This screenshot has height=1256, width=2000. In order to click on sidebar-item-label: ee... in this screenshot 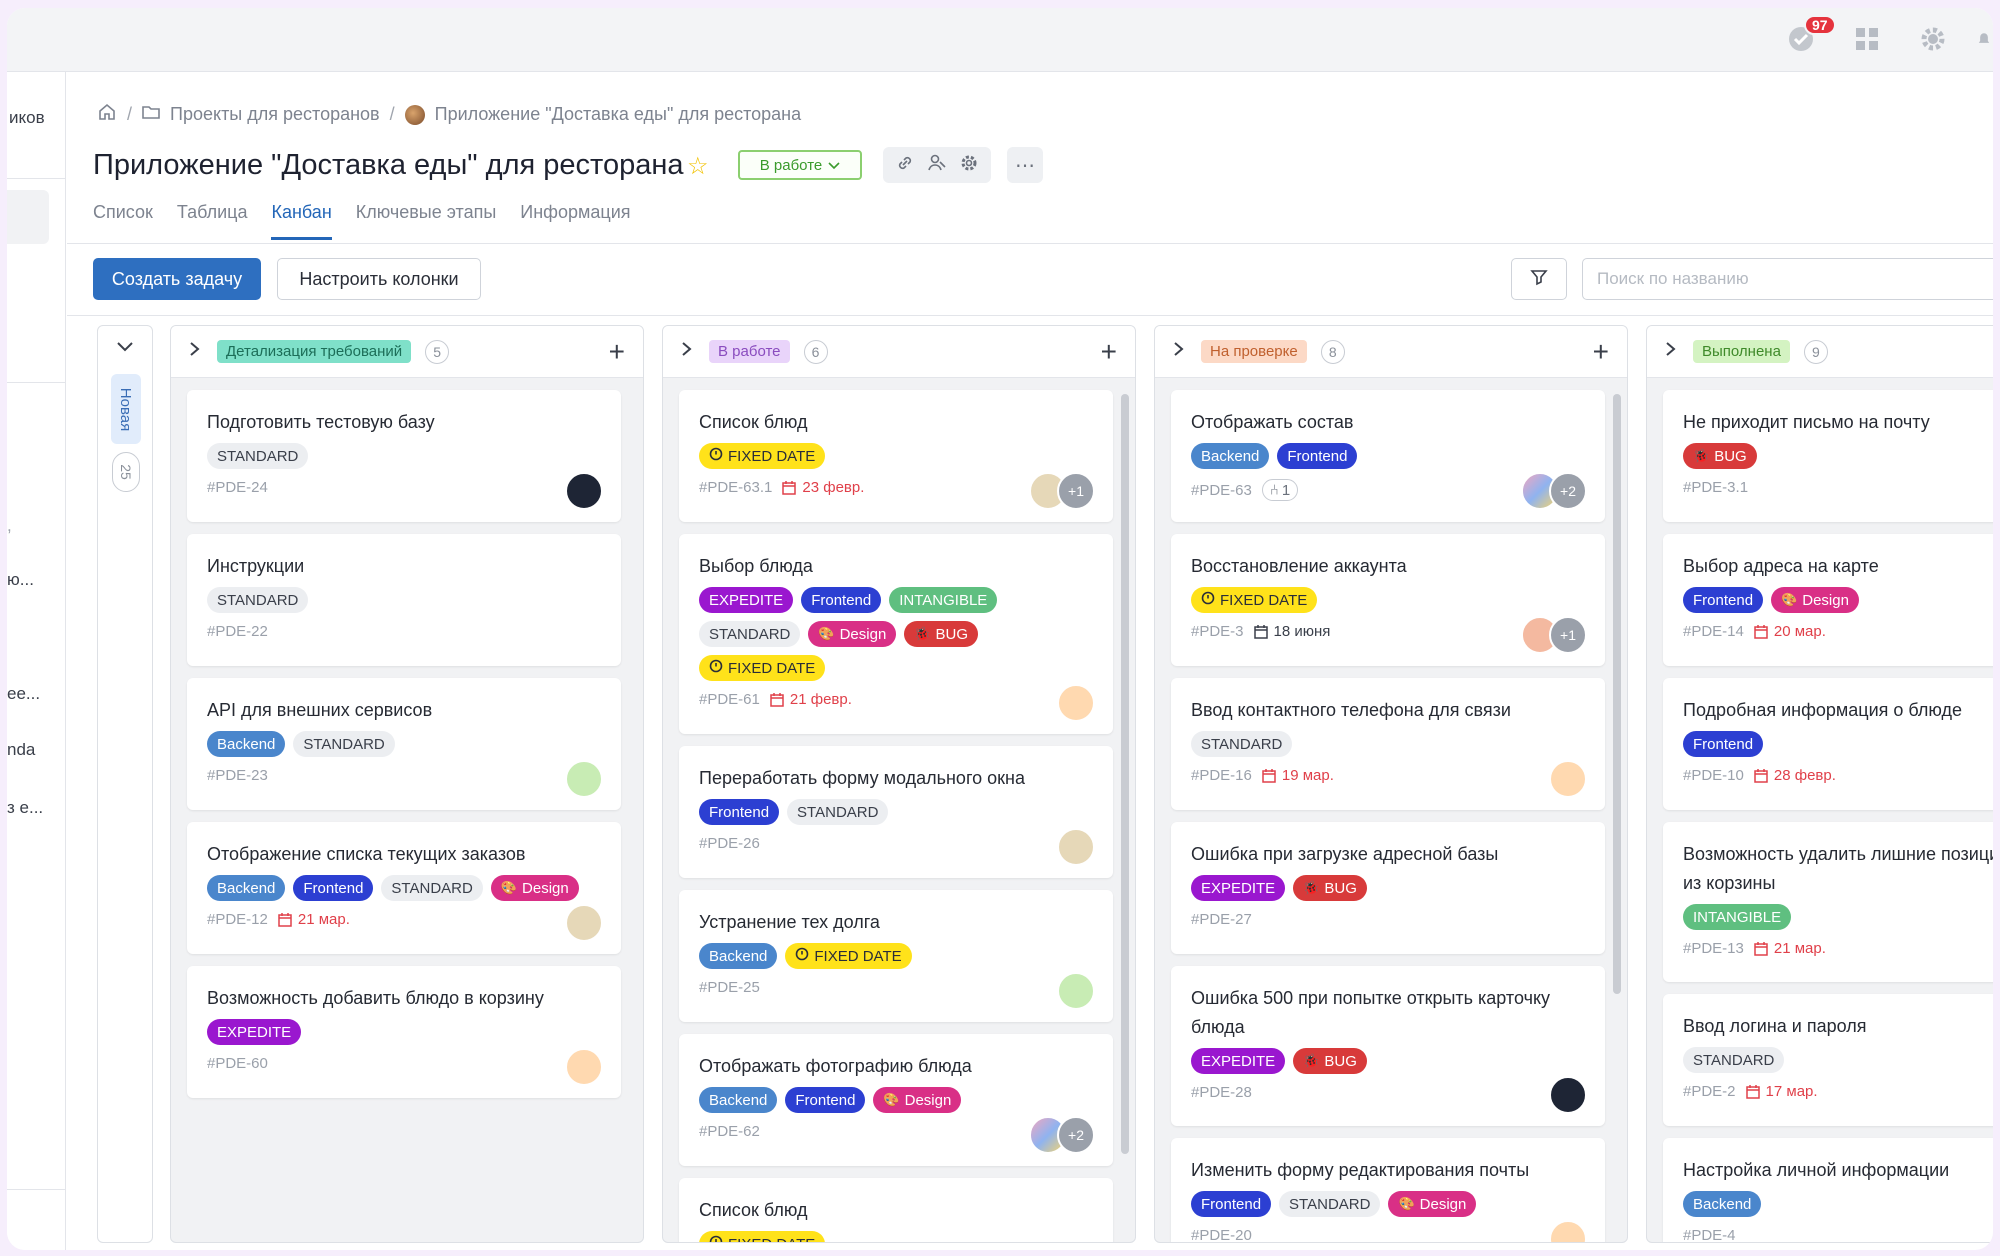, I will do `click(23, 694)`.